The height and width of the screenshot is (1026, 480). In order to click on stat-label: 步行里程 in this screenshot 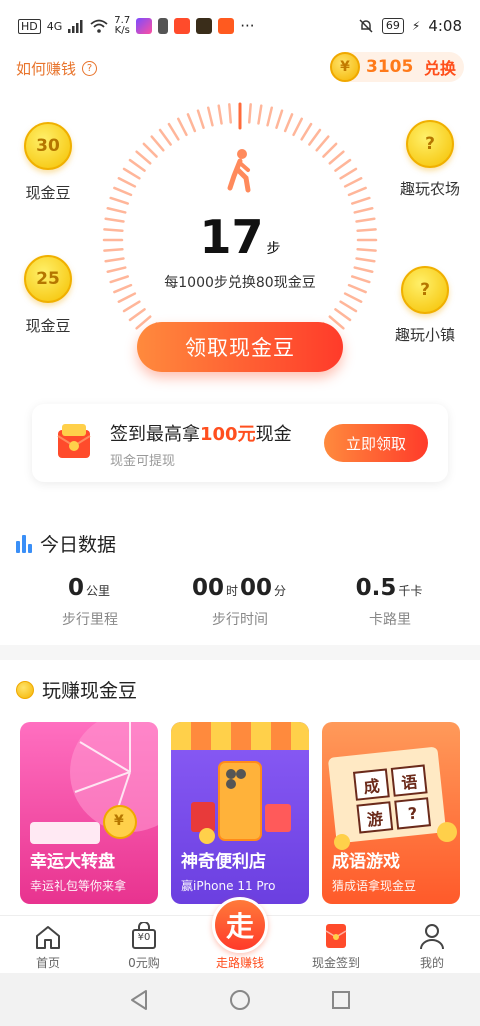, I will do `click(90, 620)`.